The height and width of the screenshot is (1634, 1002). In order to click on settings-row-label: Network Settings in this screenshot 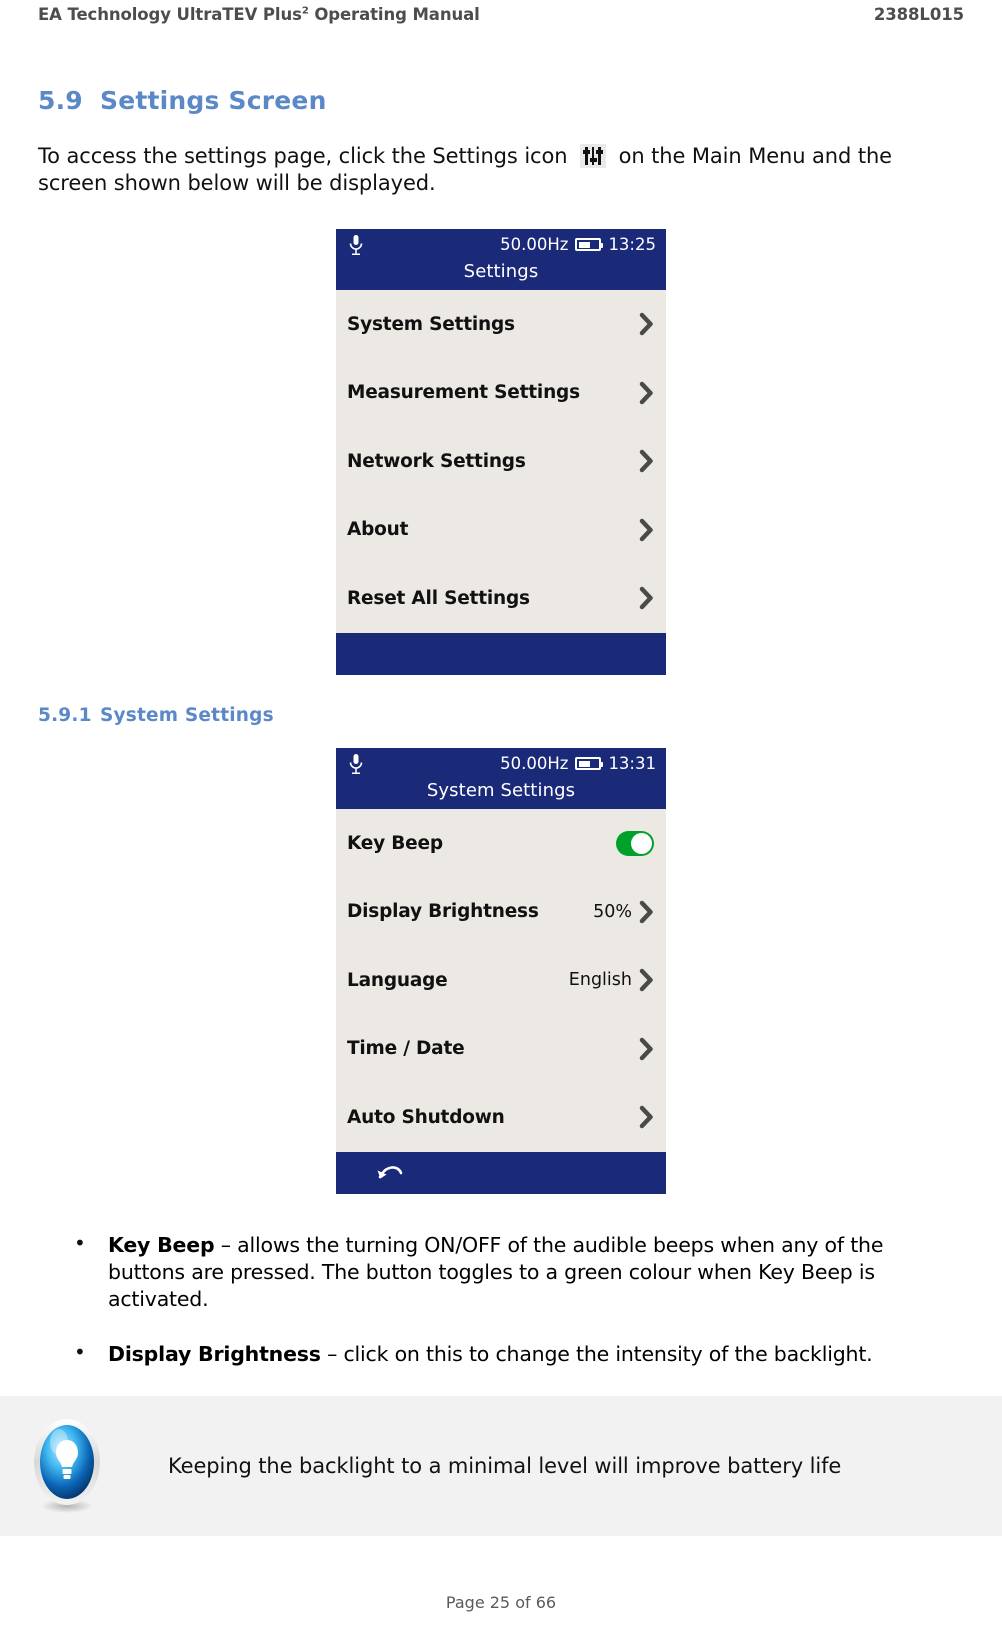, I will do `click(436, 461)`.